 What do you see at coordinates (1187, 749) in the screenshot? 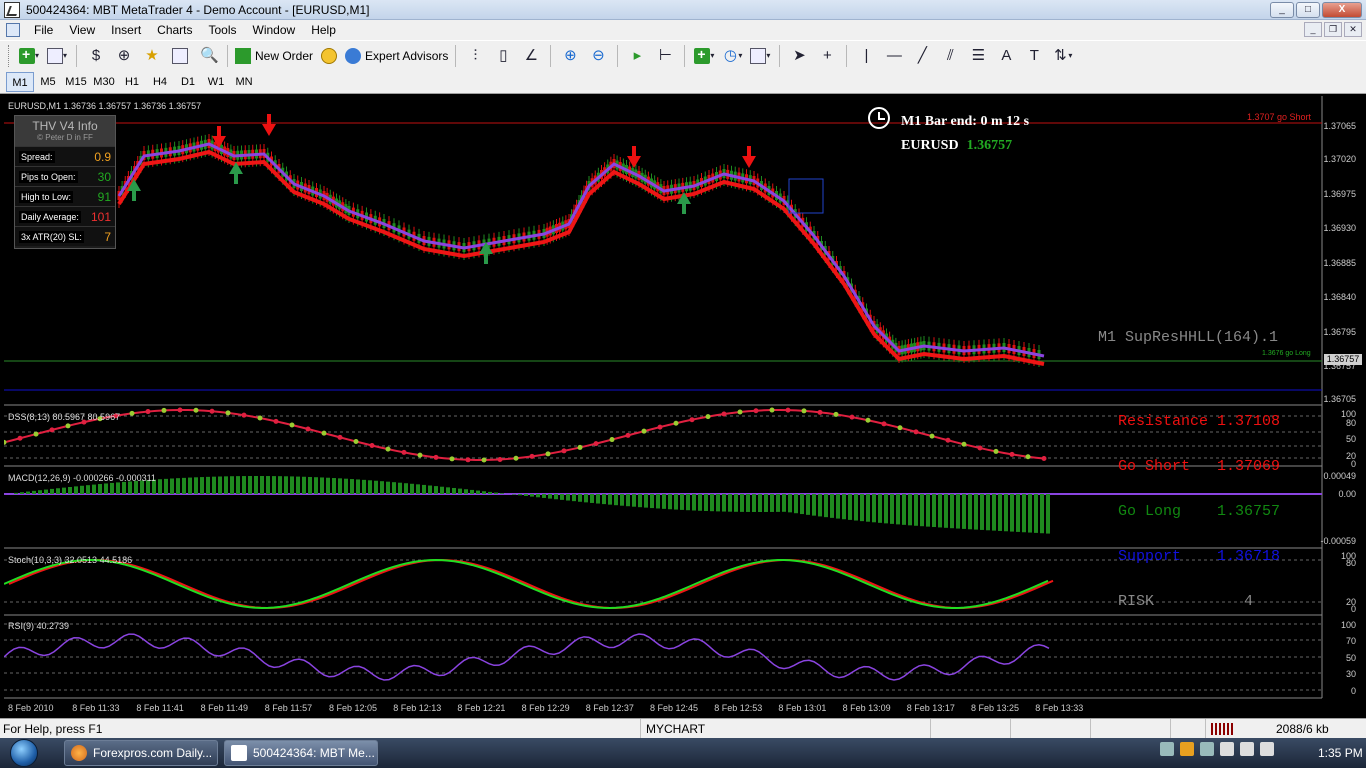
I see `security-tray-icon` at bounding box center [1187, 749].